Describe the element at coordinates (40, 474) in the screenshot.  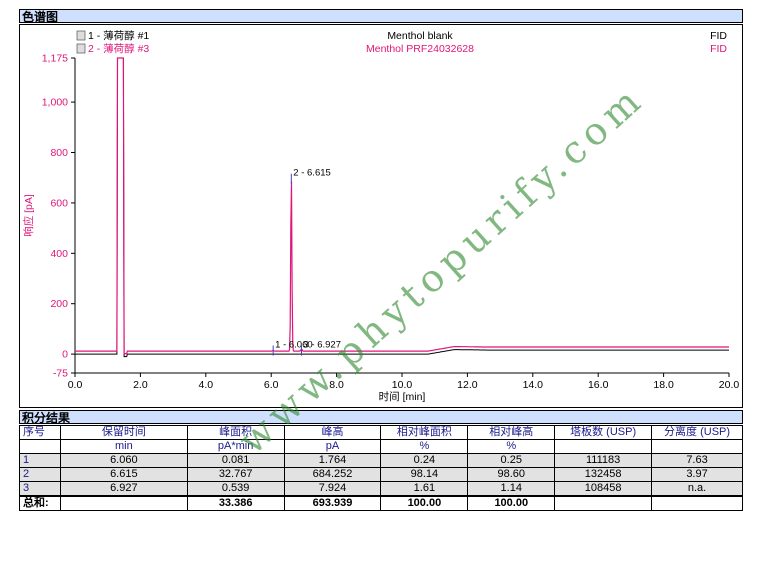
I see `table-cell: 2` at that location.